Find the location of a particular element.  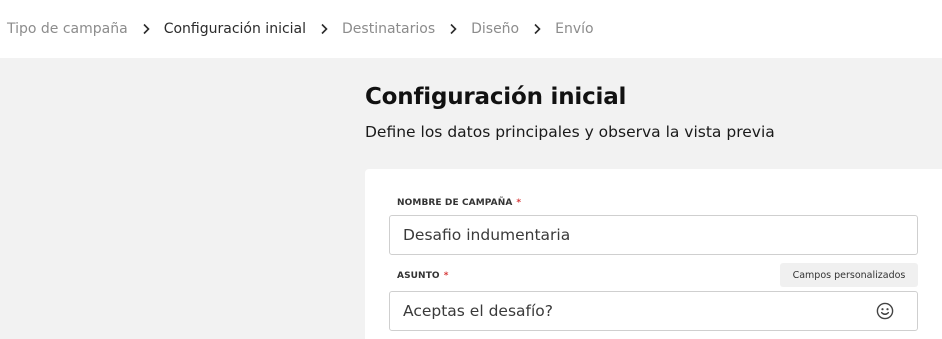

subject-label: ASUNTO * is located at coordinates (423, 276).